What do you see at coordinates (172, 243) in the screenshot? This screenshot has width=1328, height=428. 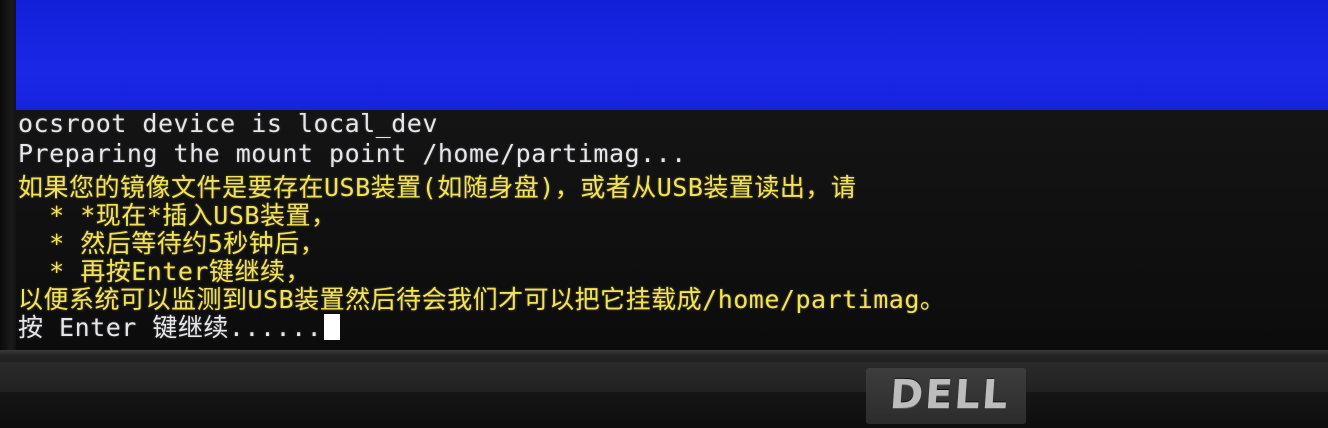 I see `console-line-wait-5-seconds: * 然后等待约5秒钟后，` at bounding box center [172, 243].